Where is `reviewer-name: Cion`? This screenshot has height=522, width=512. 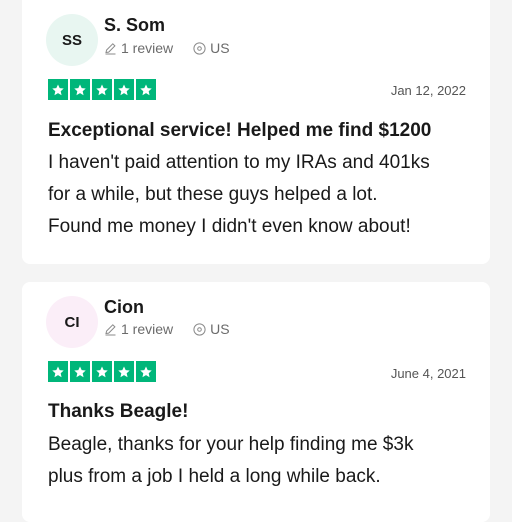
reviewer-name: Cion is located at coordinates (124, 307).